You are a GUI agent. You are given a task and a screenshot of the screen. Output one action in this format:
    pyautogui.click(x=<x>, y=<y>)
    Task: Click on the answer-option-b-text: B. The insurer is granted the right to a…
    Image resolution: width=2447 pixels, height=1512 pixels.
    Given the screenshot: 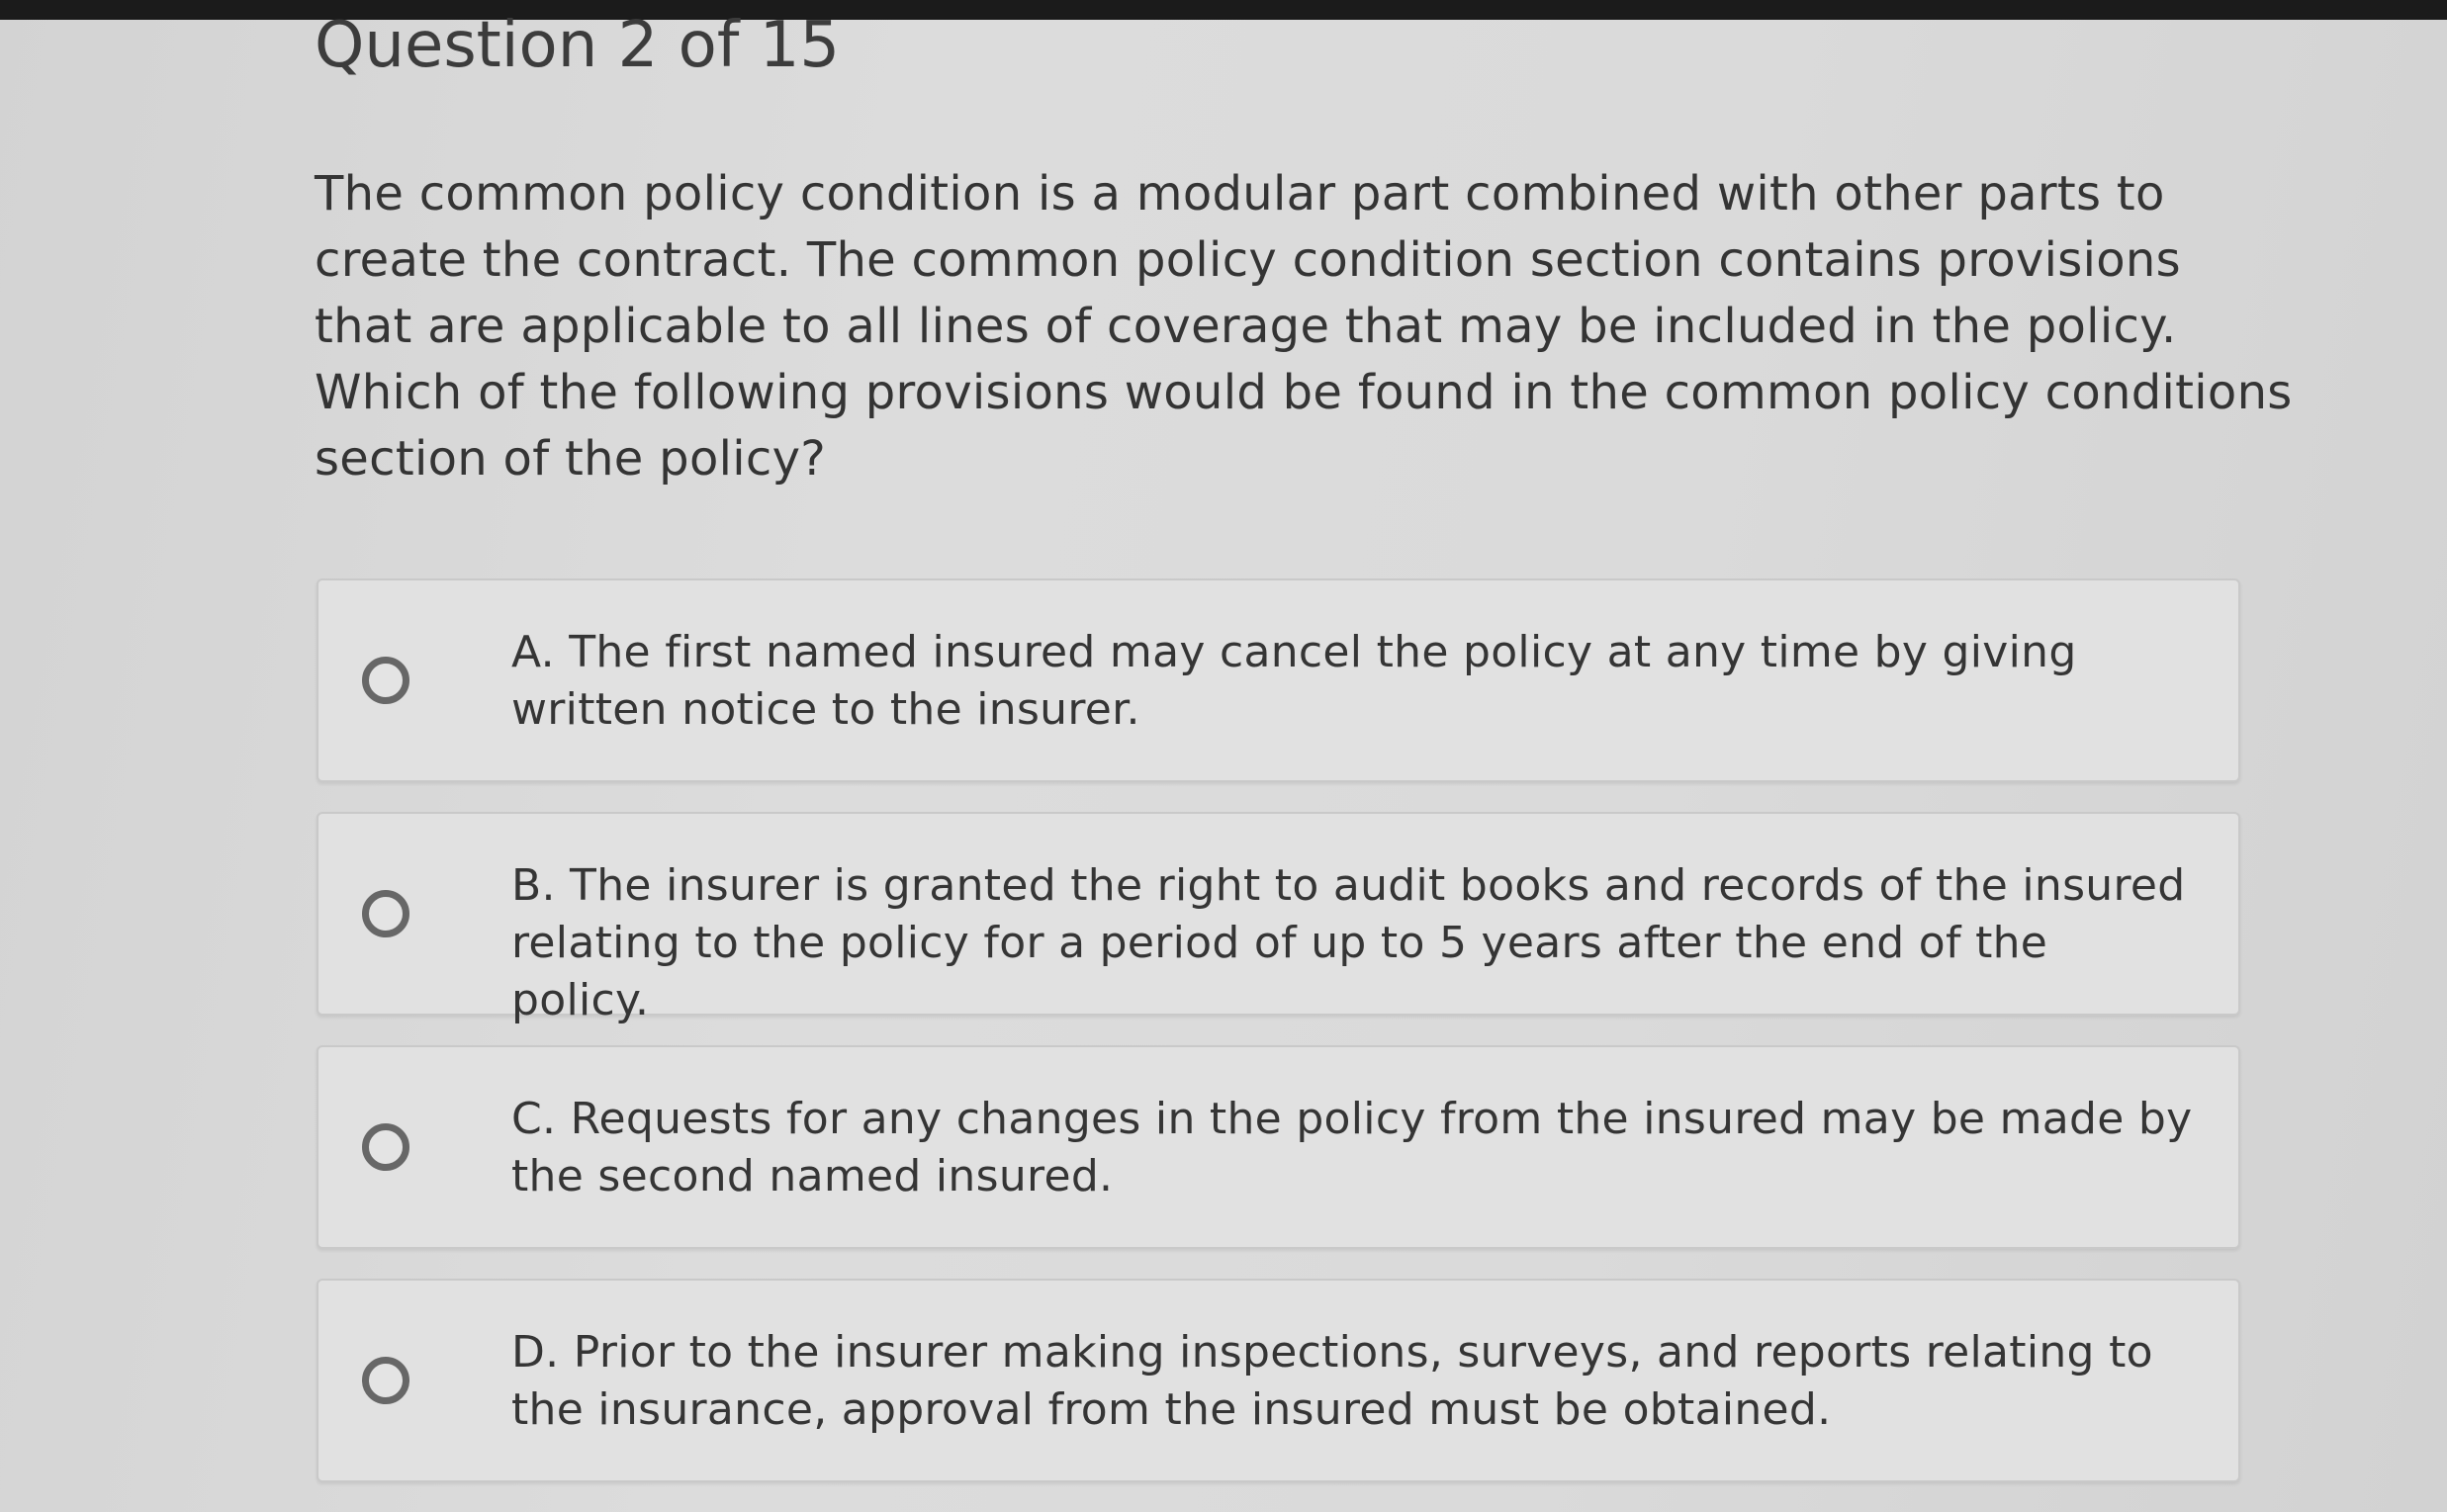 What is the action you would take?
    pyautogui.click(x=1348, y=943)
    